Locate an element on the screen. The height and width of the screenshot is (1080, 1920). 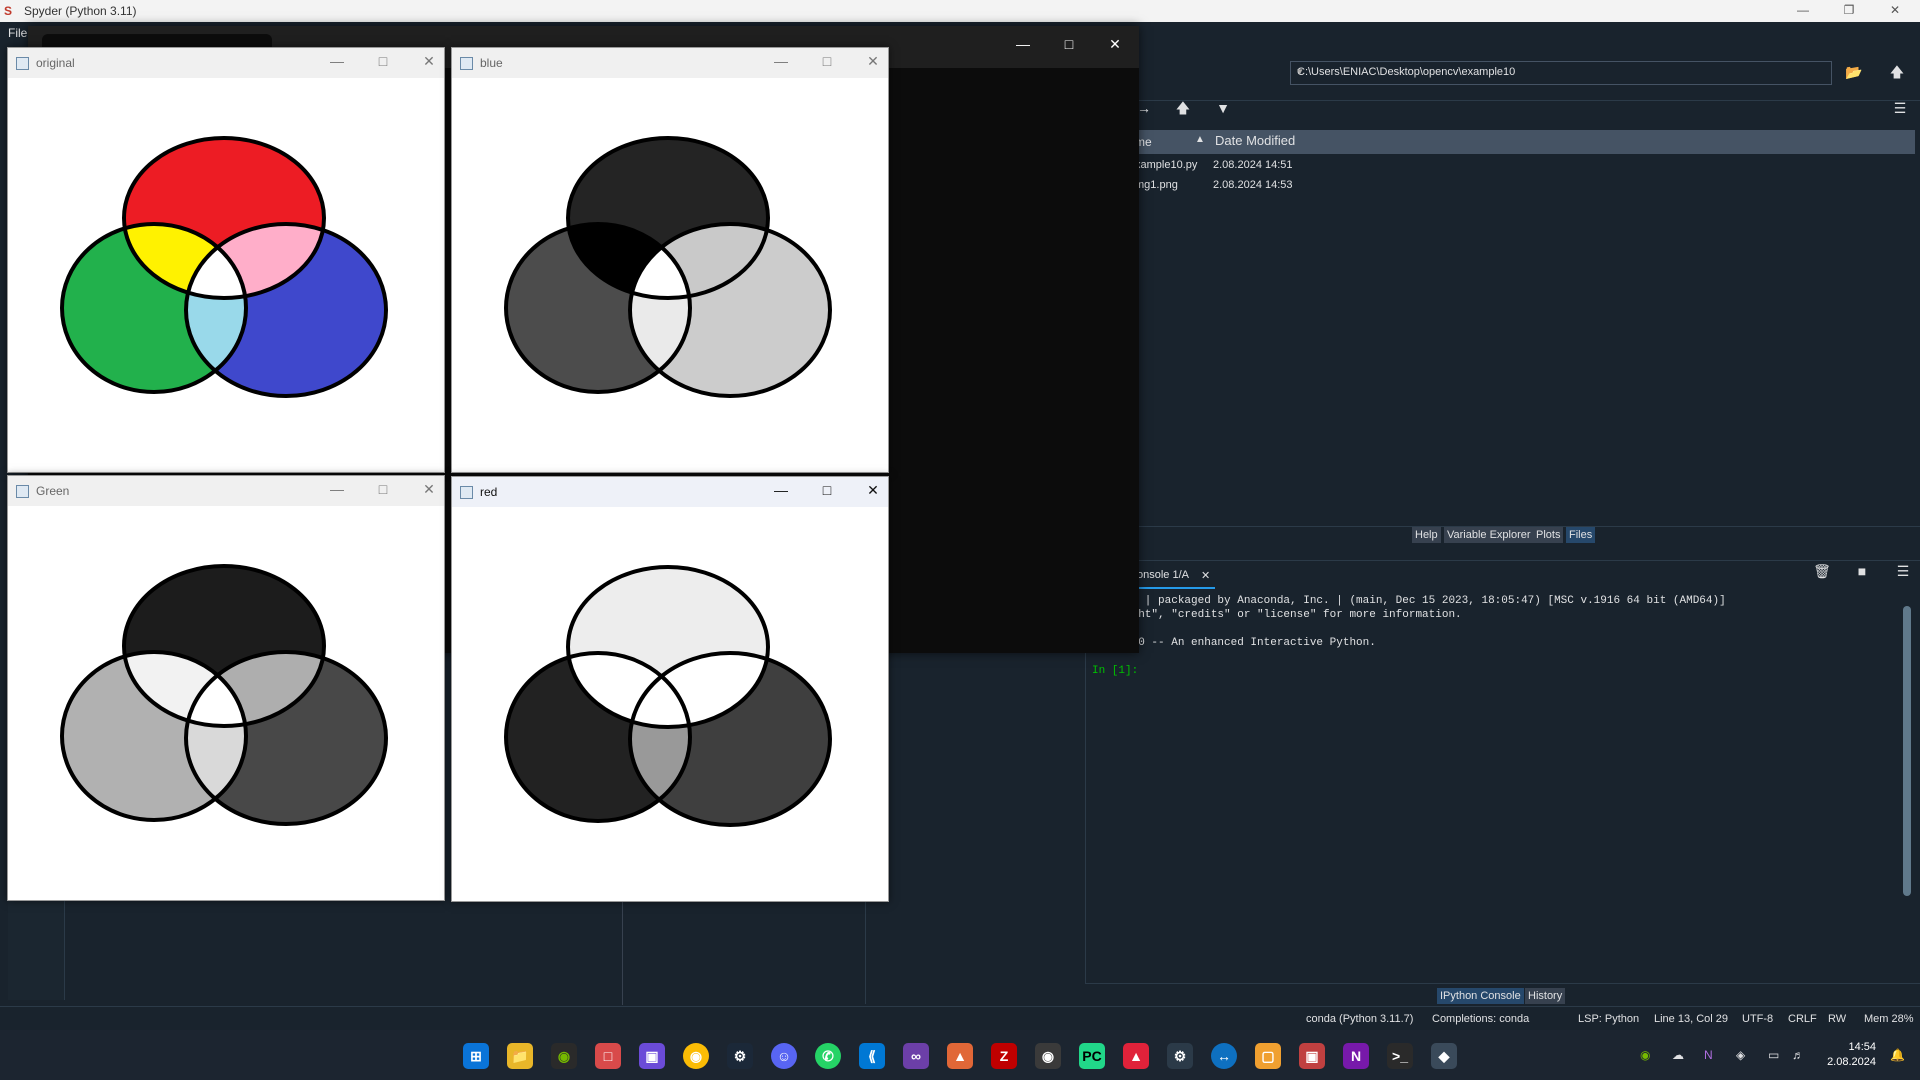
restore-button: ❐ is located at coordinates (1849, 11).